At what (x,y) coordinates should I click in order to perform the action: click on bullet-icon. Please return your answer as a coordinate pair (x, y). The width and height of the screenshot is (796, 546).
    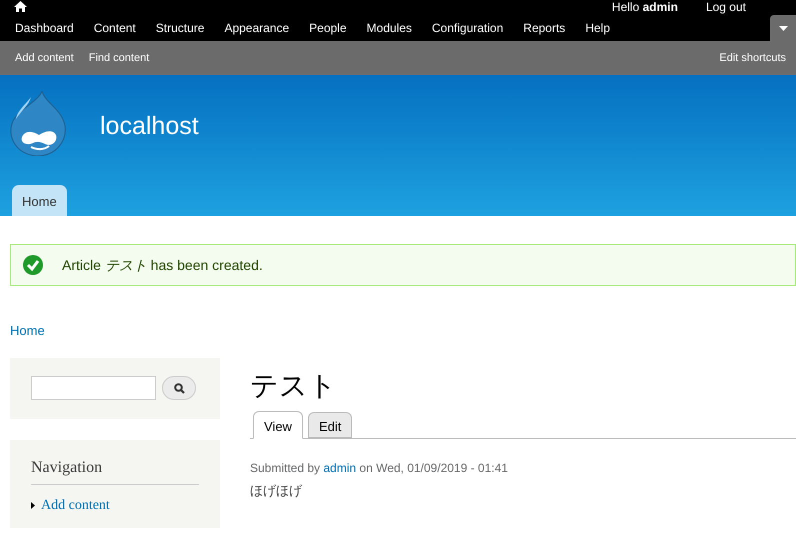
    Looking at the image, I should click on (33, 505).